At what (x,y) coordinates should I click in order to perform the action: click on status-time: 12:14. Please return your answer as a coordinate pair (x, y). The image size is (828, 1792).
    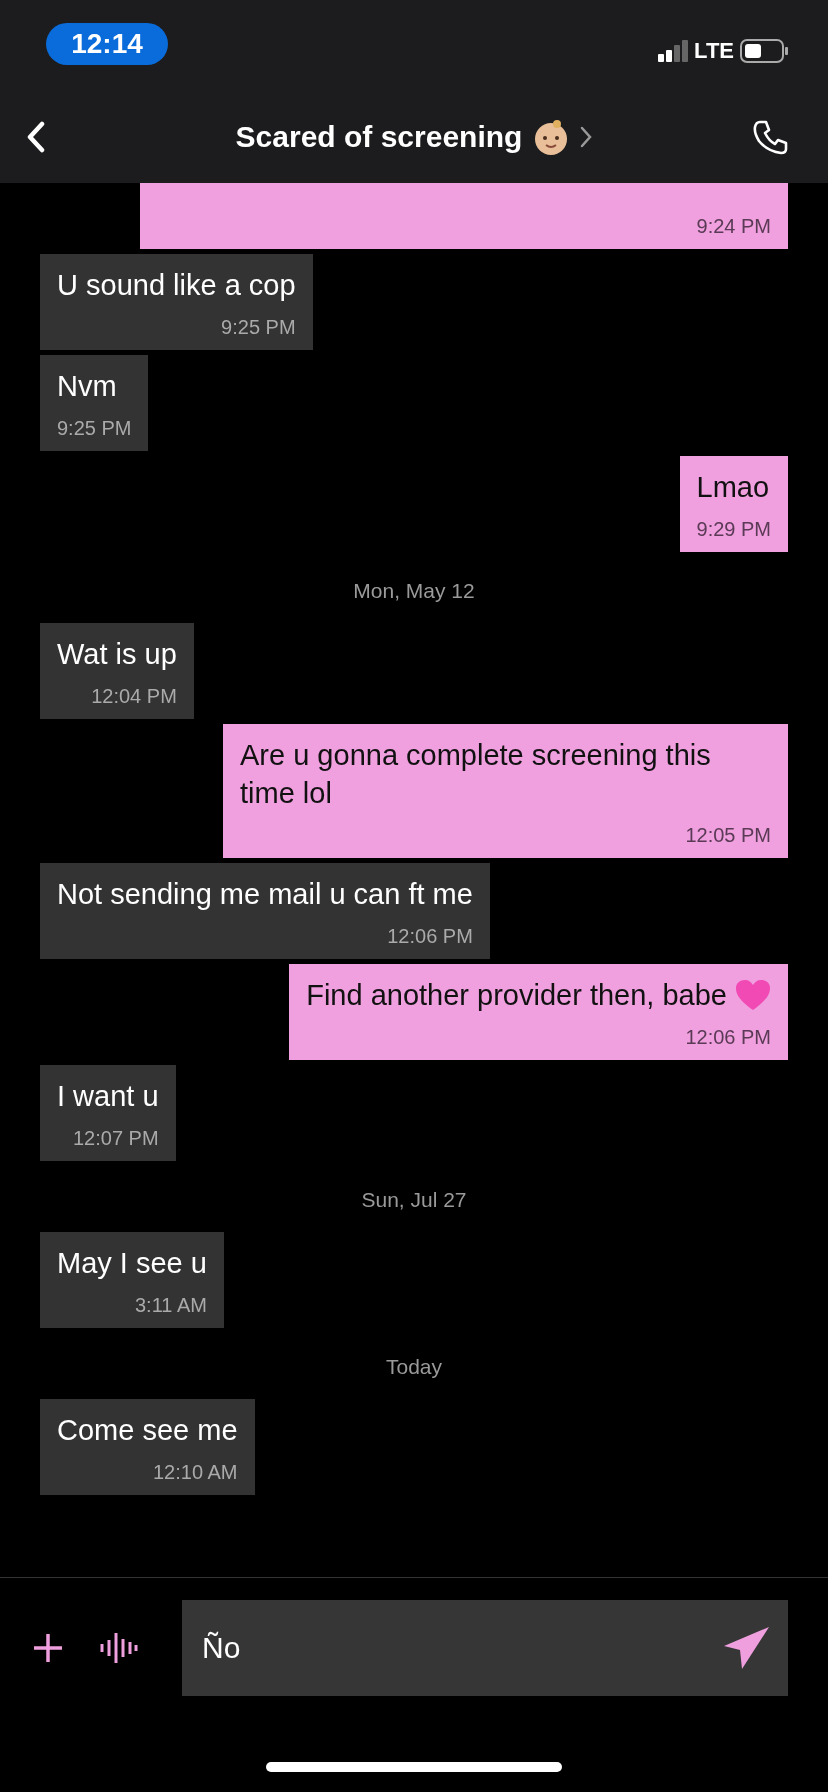
    Looking at the image, I should click on (107, 44).